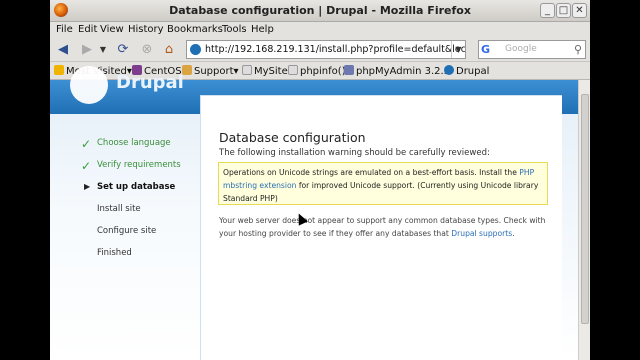 This screenshot has height=360, width=640. I want to click on search-input: G Google ⚲, so click(532, 49).